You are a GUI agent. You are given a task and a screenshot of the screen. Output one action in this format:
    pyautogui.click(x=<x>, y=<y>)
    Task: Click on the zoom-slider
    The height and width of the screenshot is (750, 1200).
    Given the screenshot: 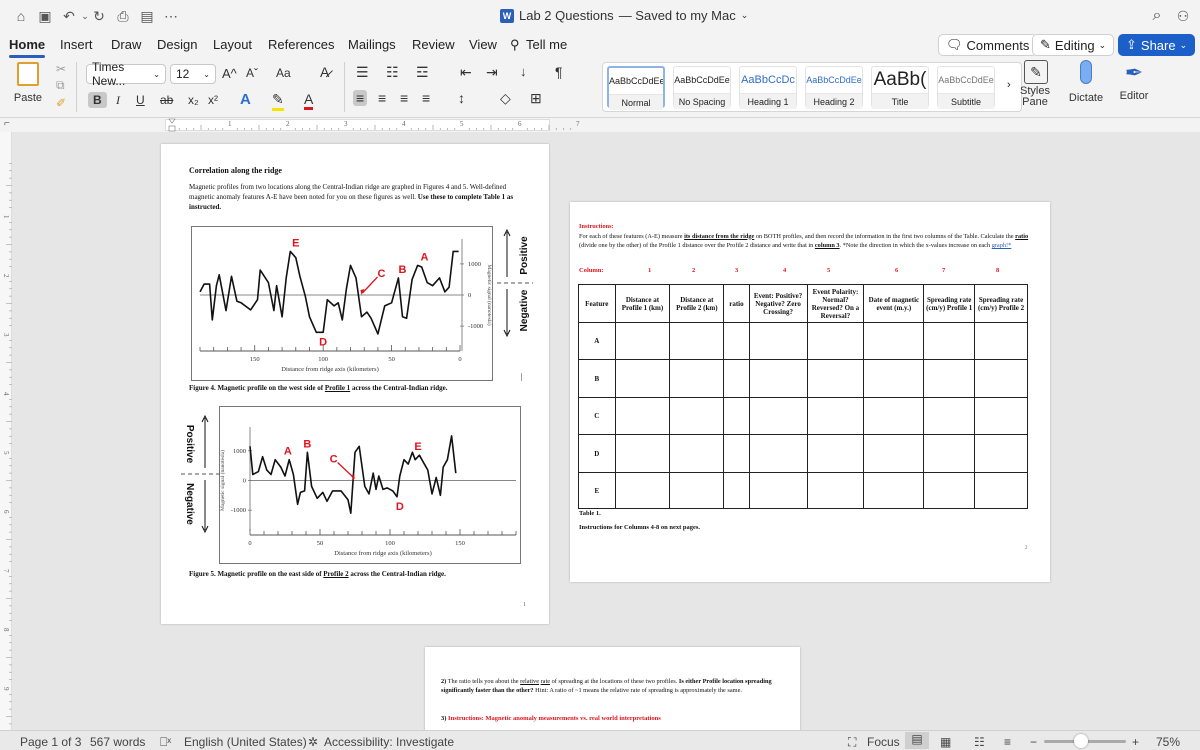 What is the action you would take?
    pyautogui.click(x=1085, y=741)
    